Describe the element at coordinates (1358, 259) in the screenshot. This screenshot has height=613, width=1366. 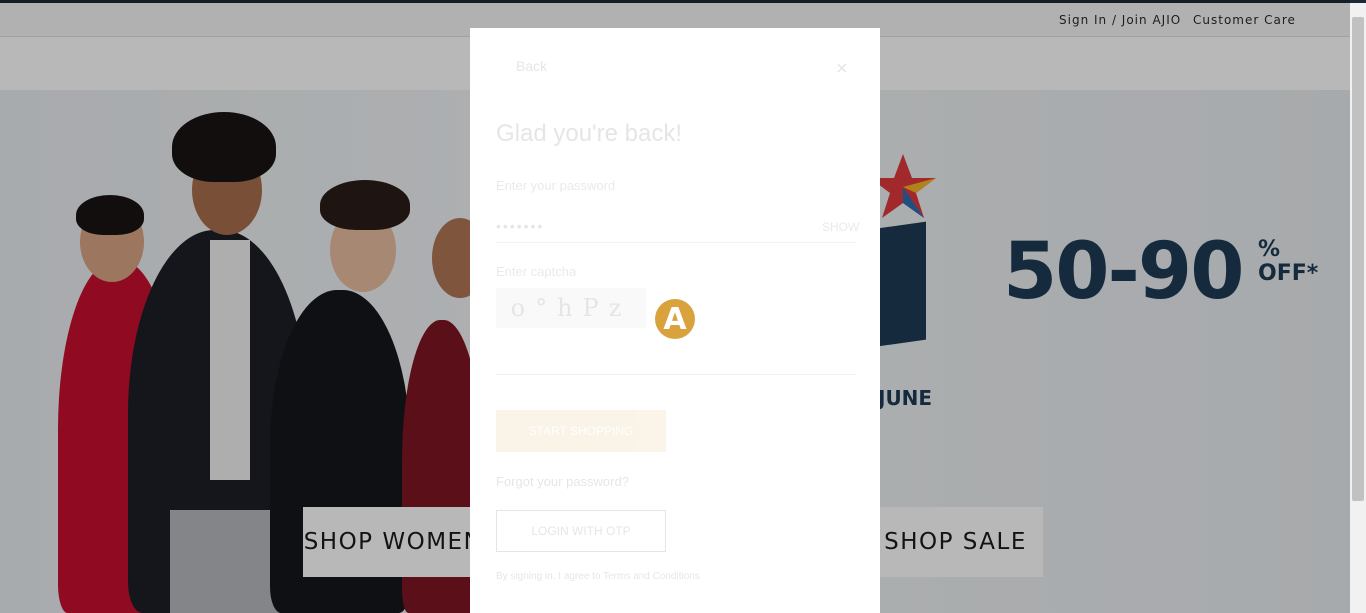
I see `scrollbar-thumb` at that location.